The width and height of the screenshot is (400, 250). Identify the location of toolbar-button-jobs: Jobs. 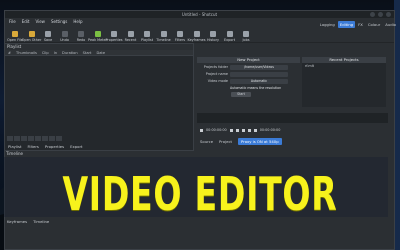
(246, 34).